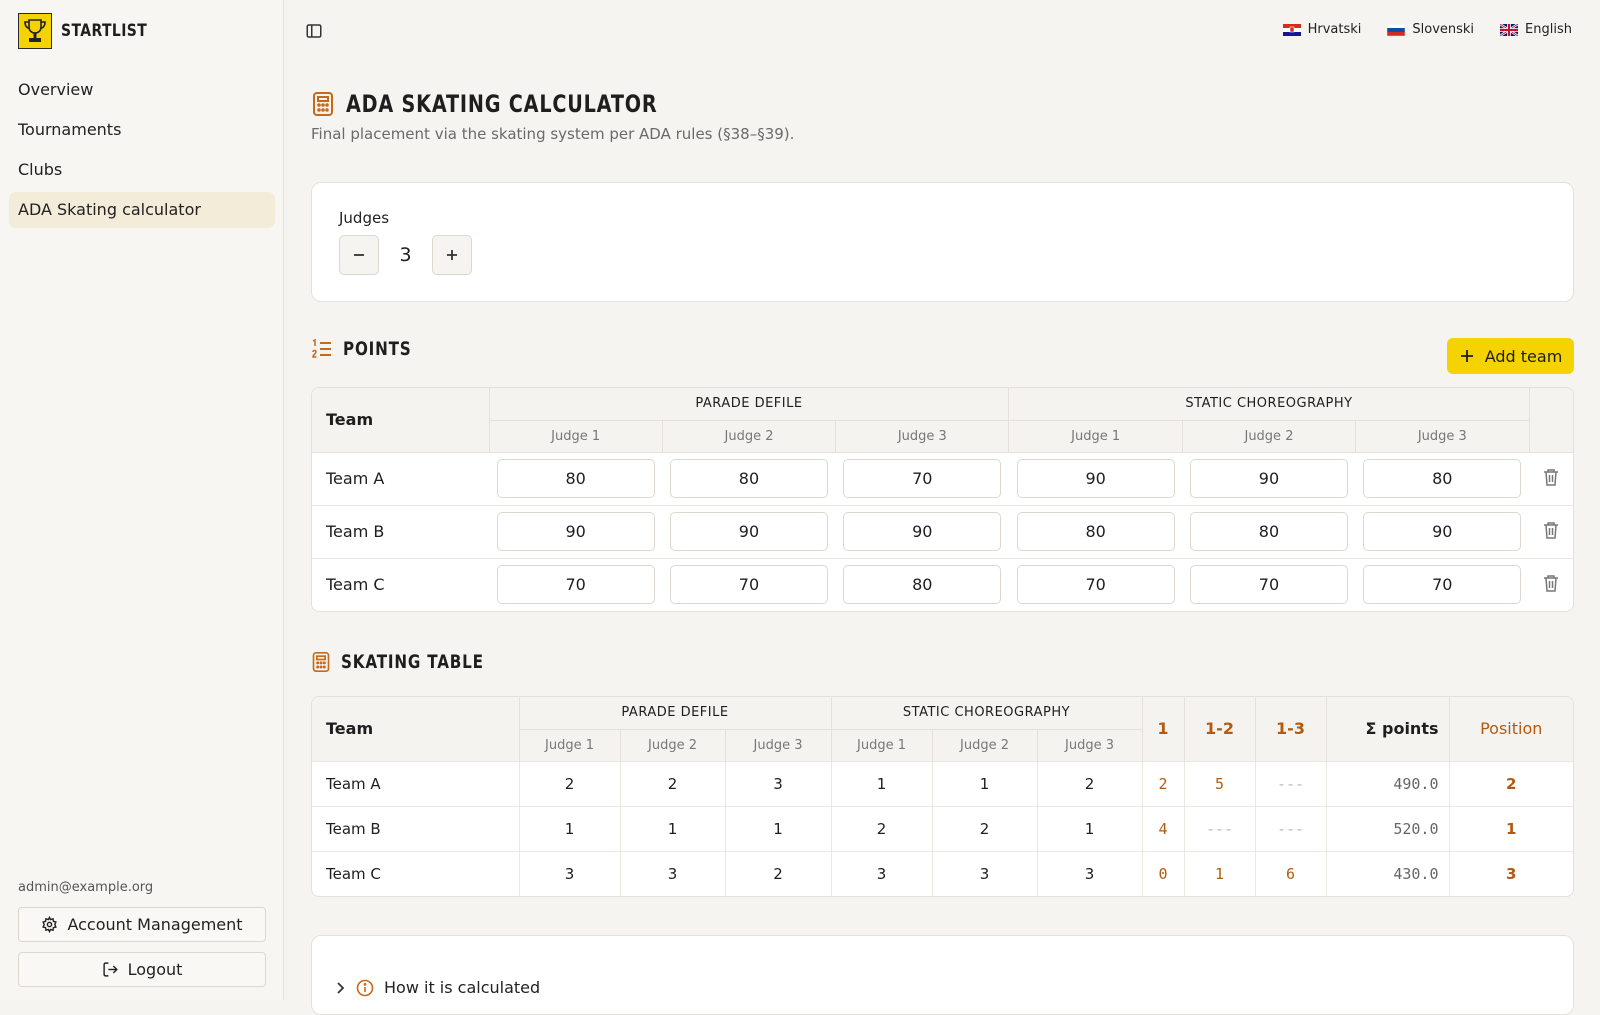 This screenshot has height=1015, width=1600. I want to click on add-team-label: Add team, so click(1523, 356).